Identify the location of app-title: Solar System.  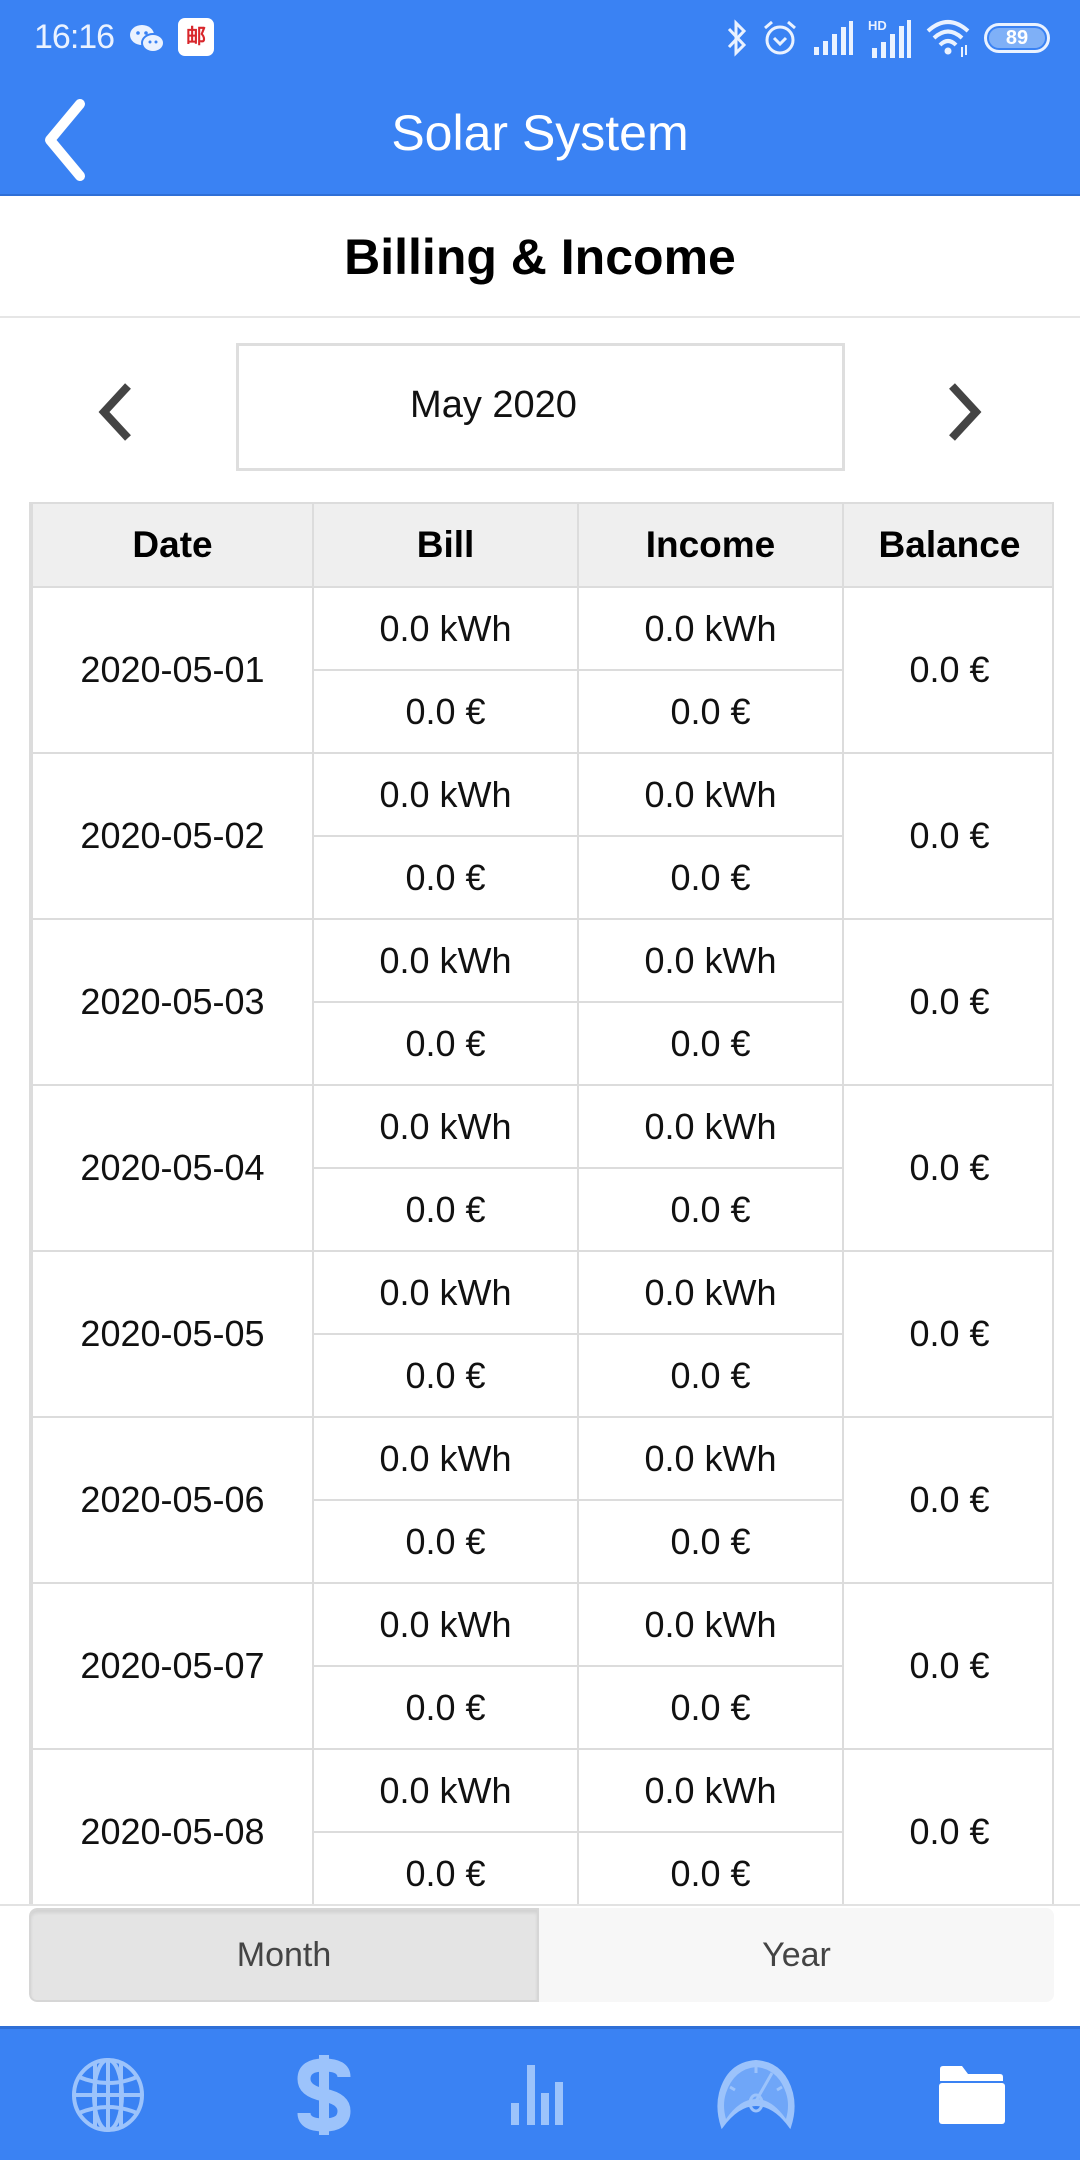
(540, 133).